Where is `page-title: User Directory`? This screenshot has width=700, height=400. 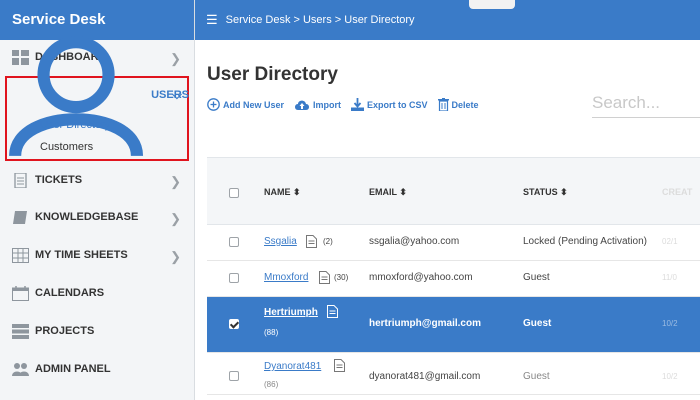
page-title: User Directory is located at coordinates (272, 74).